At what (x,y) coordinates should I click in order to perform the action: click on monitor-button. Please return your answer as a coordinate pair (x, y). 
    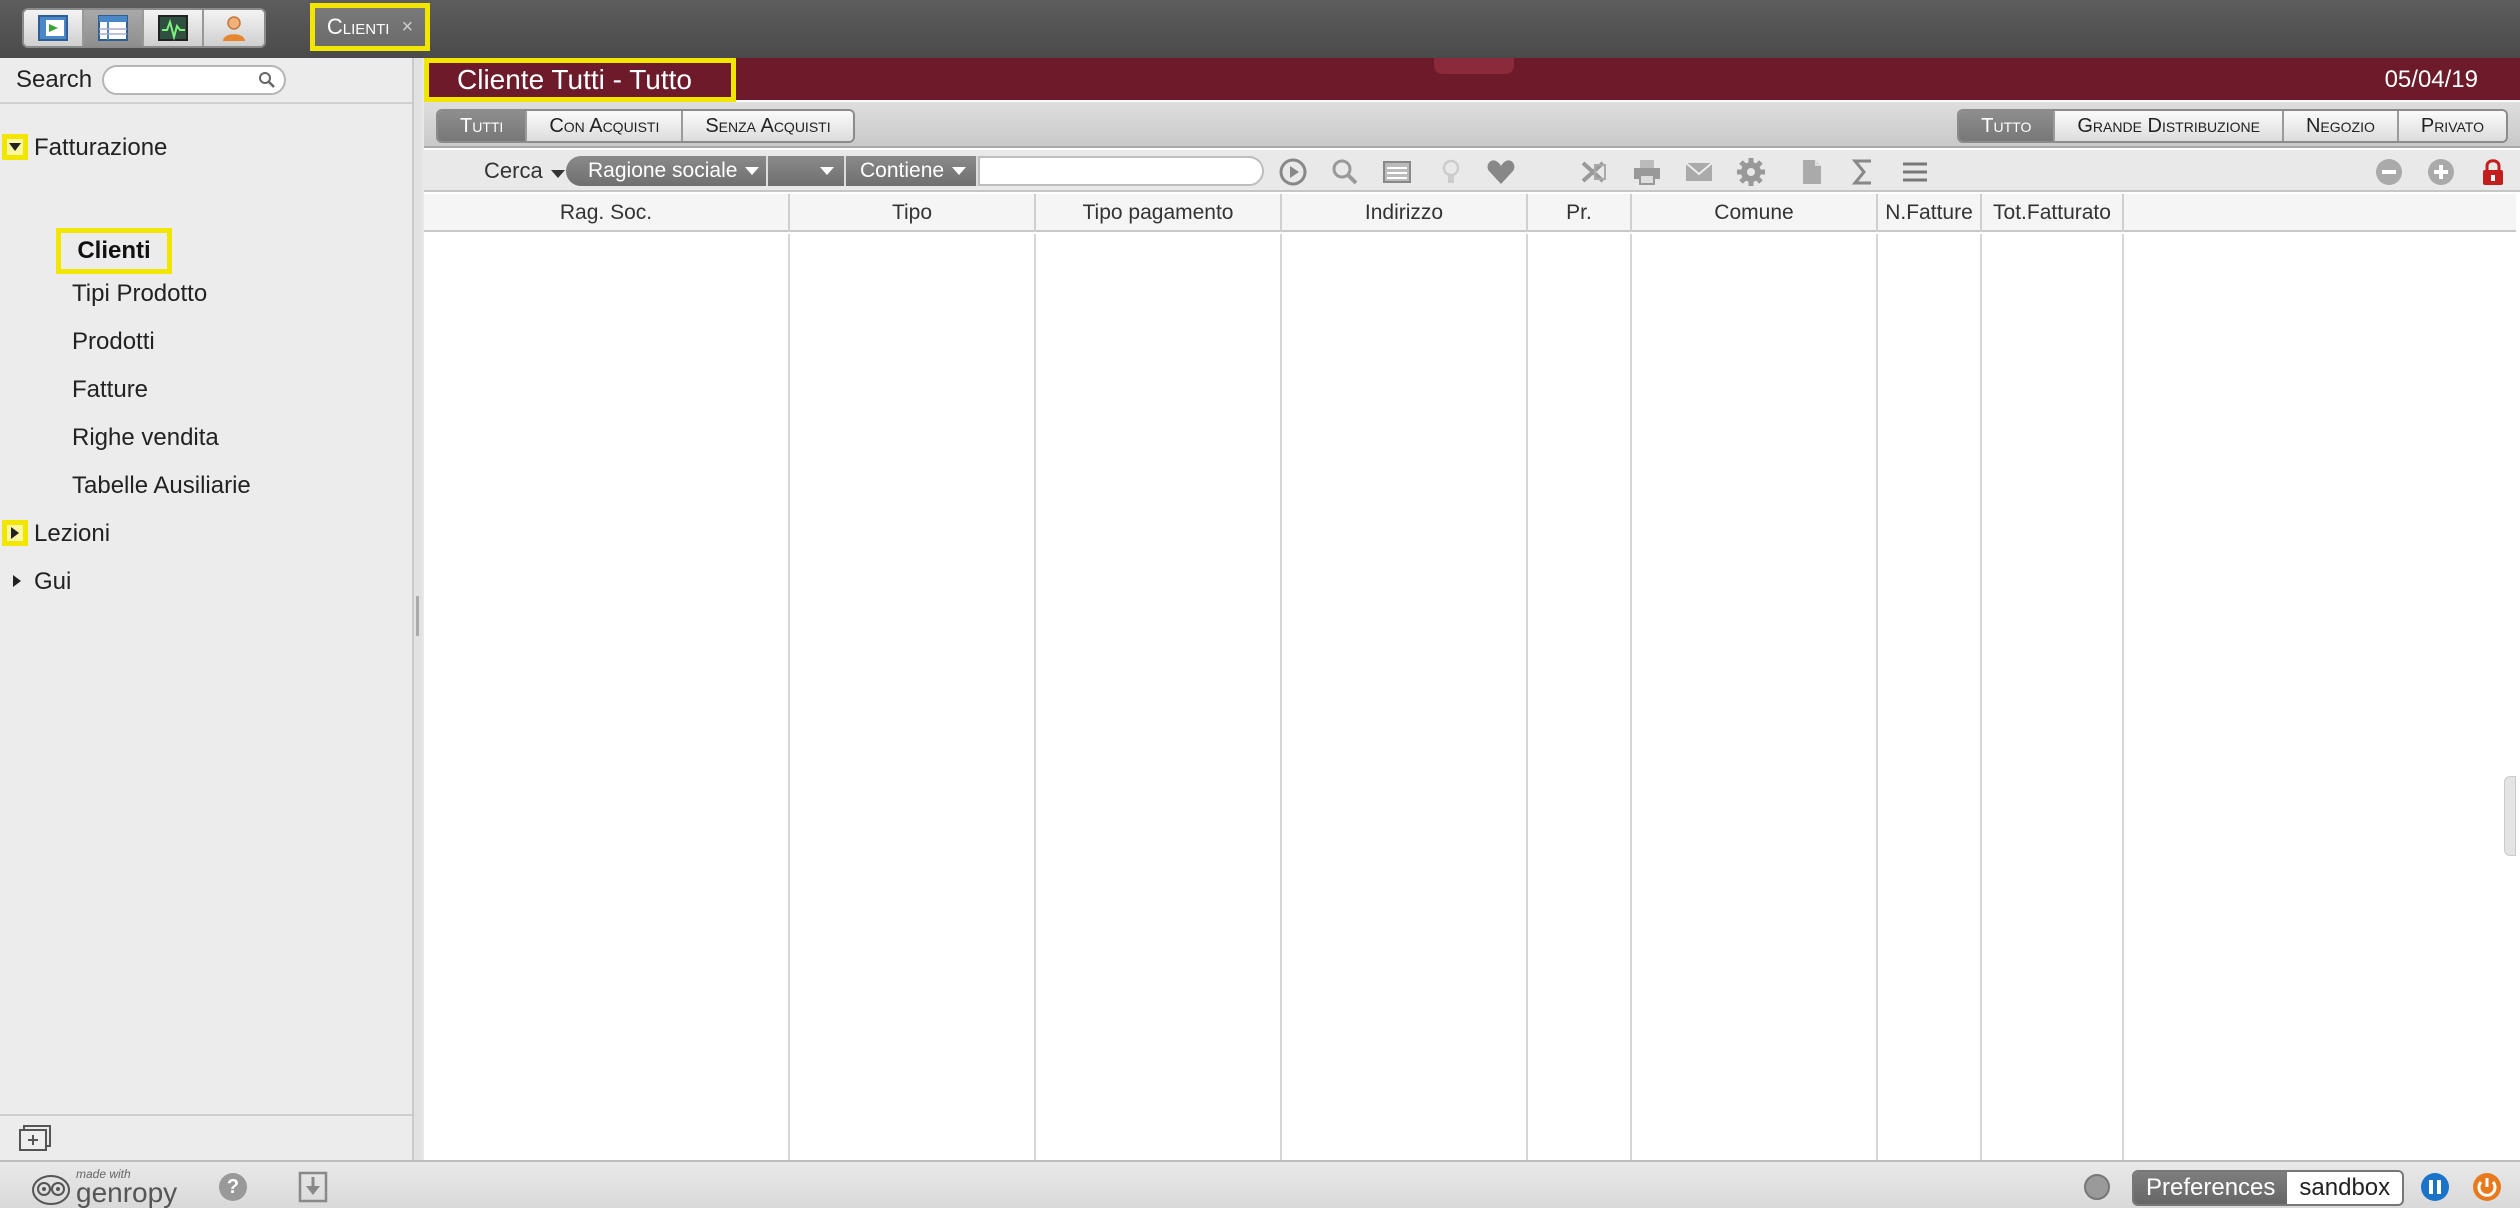
    Looking at the image, I should click on (174, 28).